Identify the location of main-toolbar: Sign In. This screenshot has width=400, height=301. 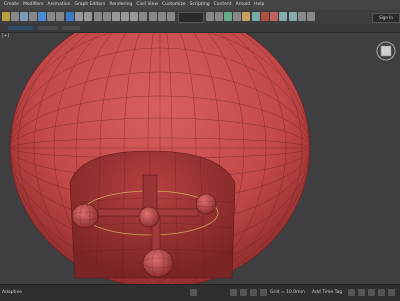
(200, 17).